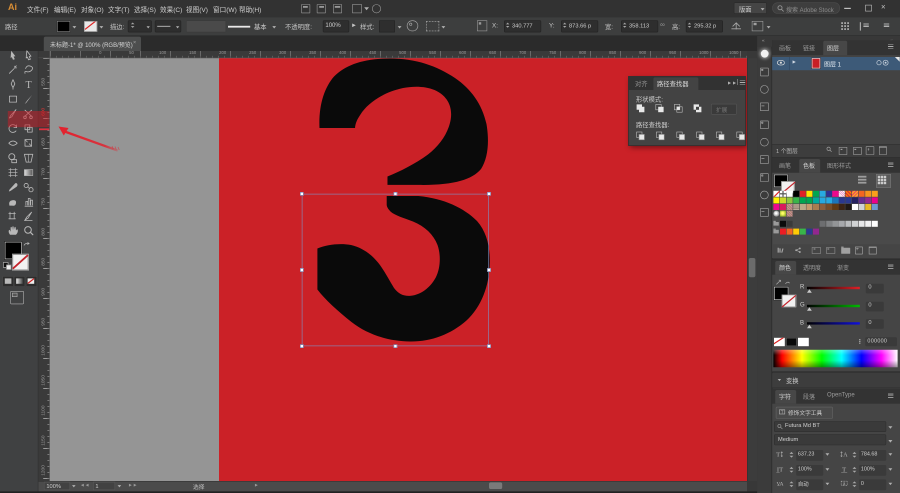 The image size is (900, 493). Describe the element at coordinates (845, 454) in the screenshot. I see `svg-text: A` at that location.